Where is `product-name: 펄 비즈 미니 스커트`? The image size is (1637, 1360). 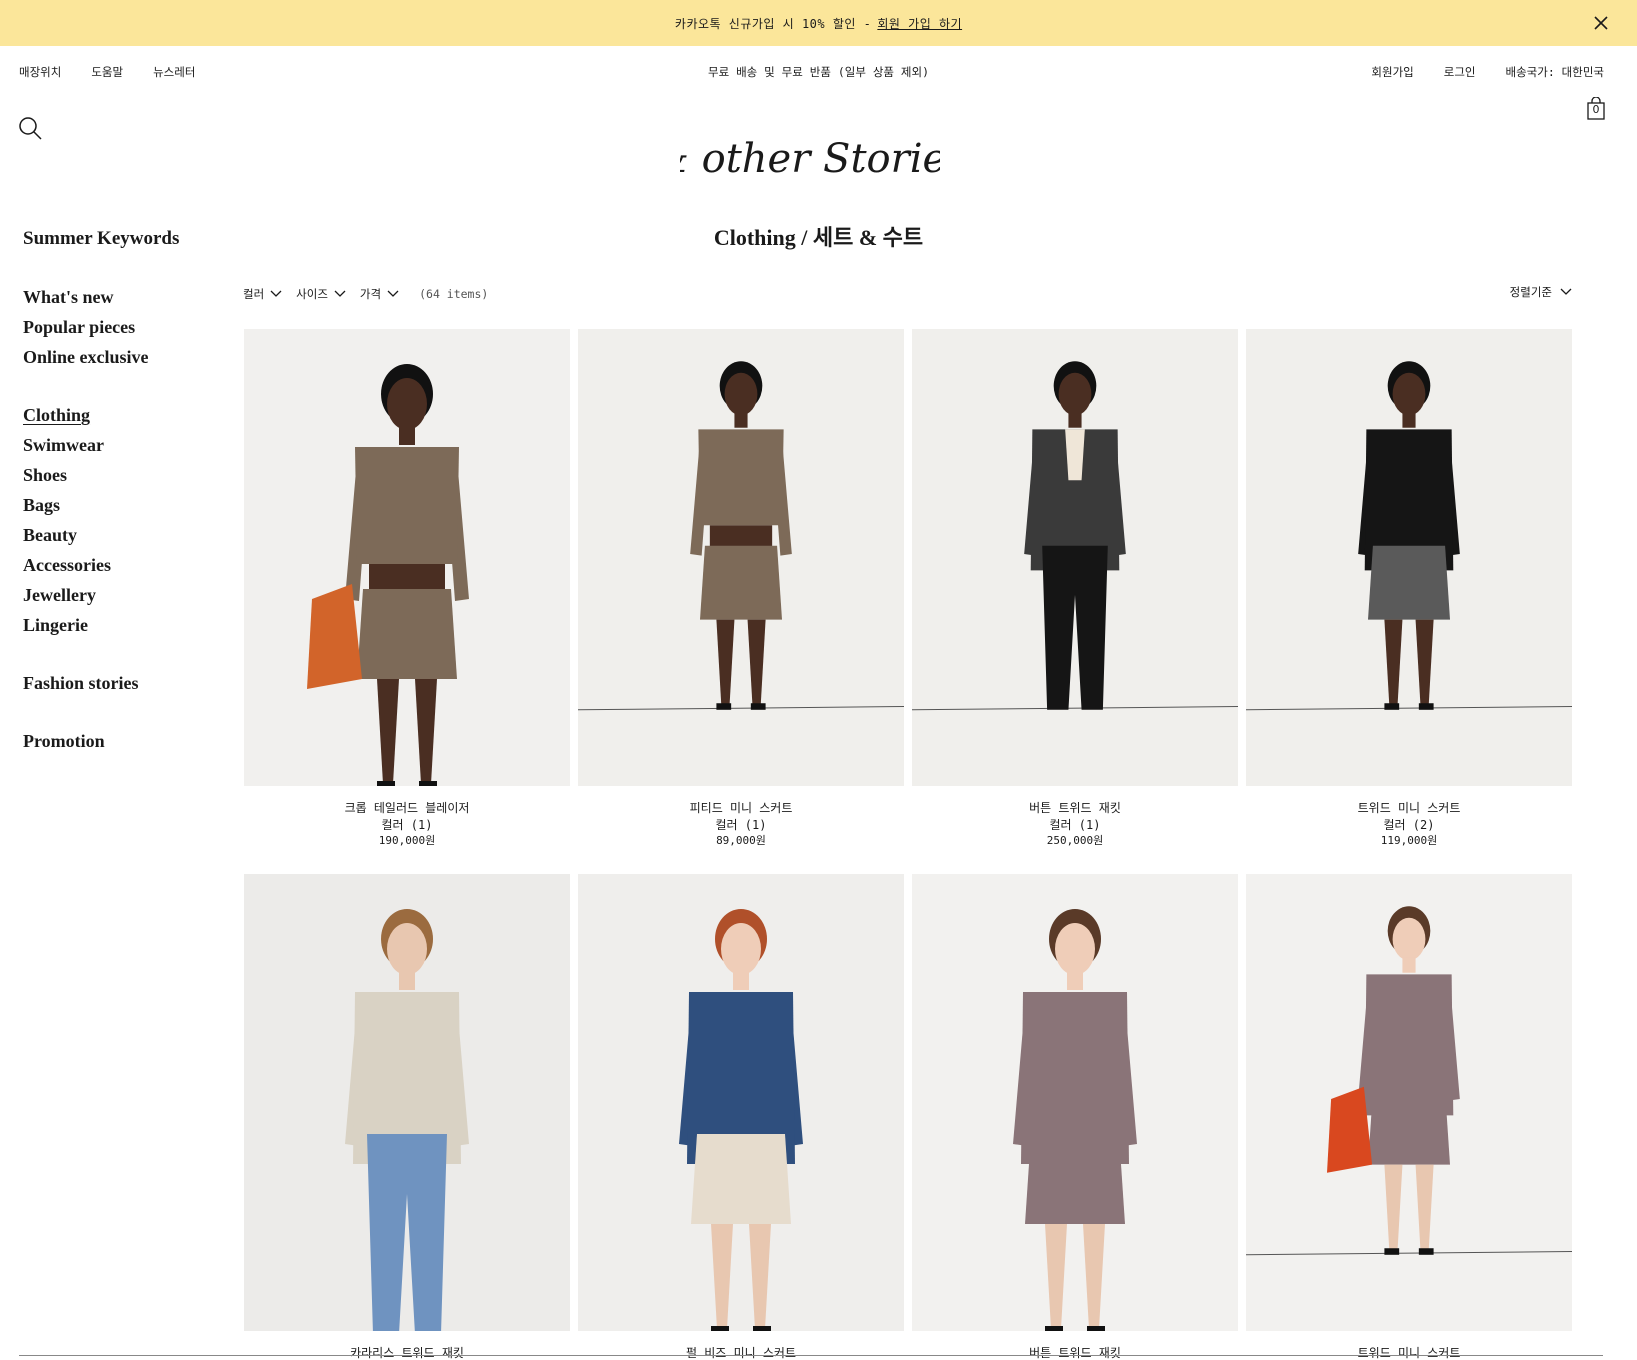
product-name: 펄 비즈 미니 스커트 is located at coordinates (741, 1352).